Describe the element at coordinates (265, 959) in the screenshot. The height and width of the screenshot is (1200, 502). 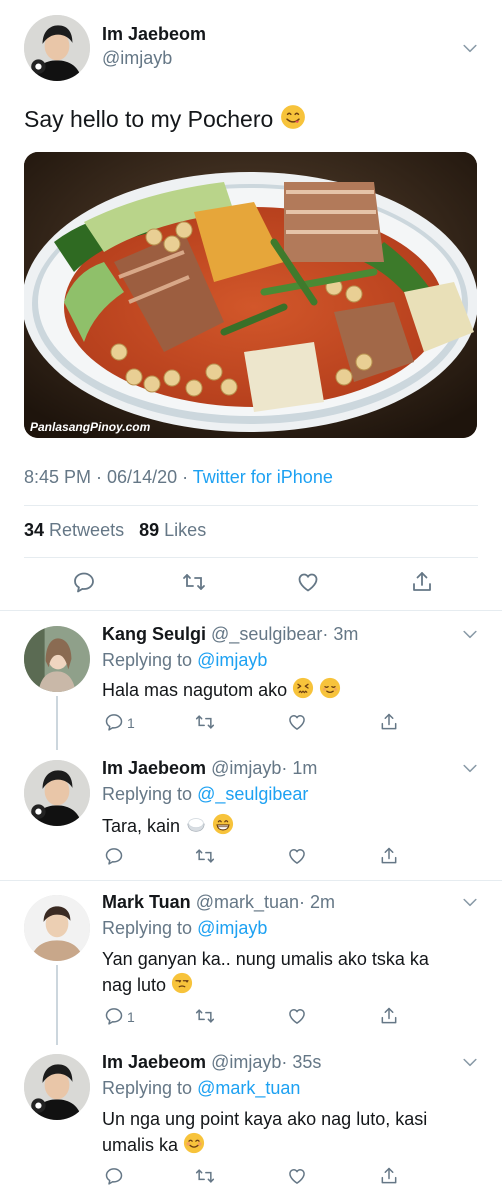
I see `reply-text-line: Yan ganyan ka.. nung umalis ako tska ka` at that location.